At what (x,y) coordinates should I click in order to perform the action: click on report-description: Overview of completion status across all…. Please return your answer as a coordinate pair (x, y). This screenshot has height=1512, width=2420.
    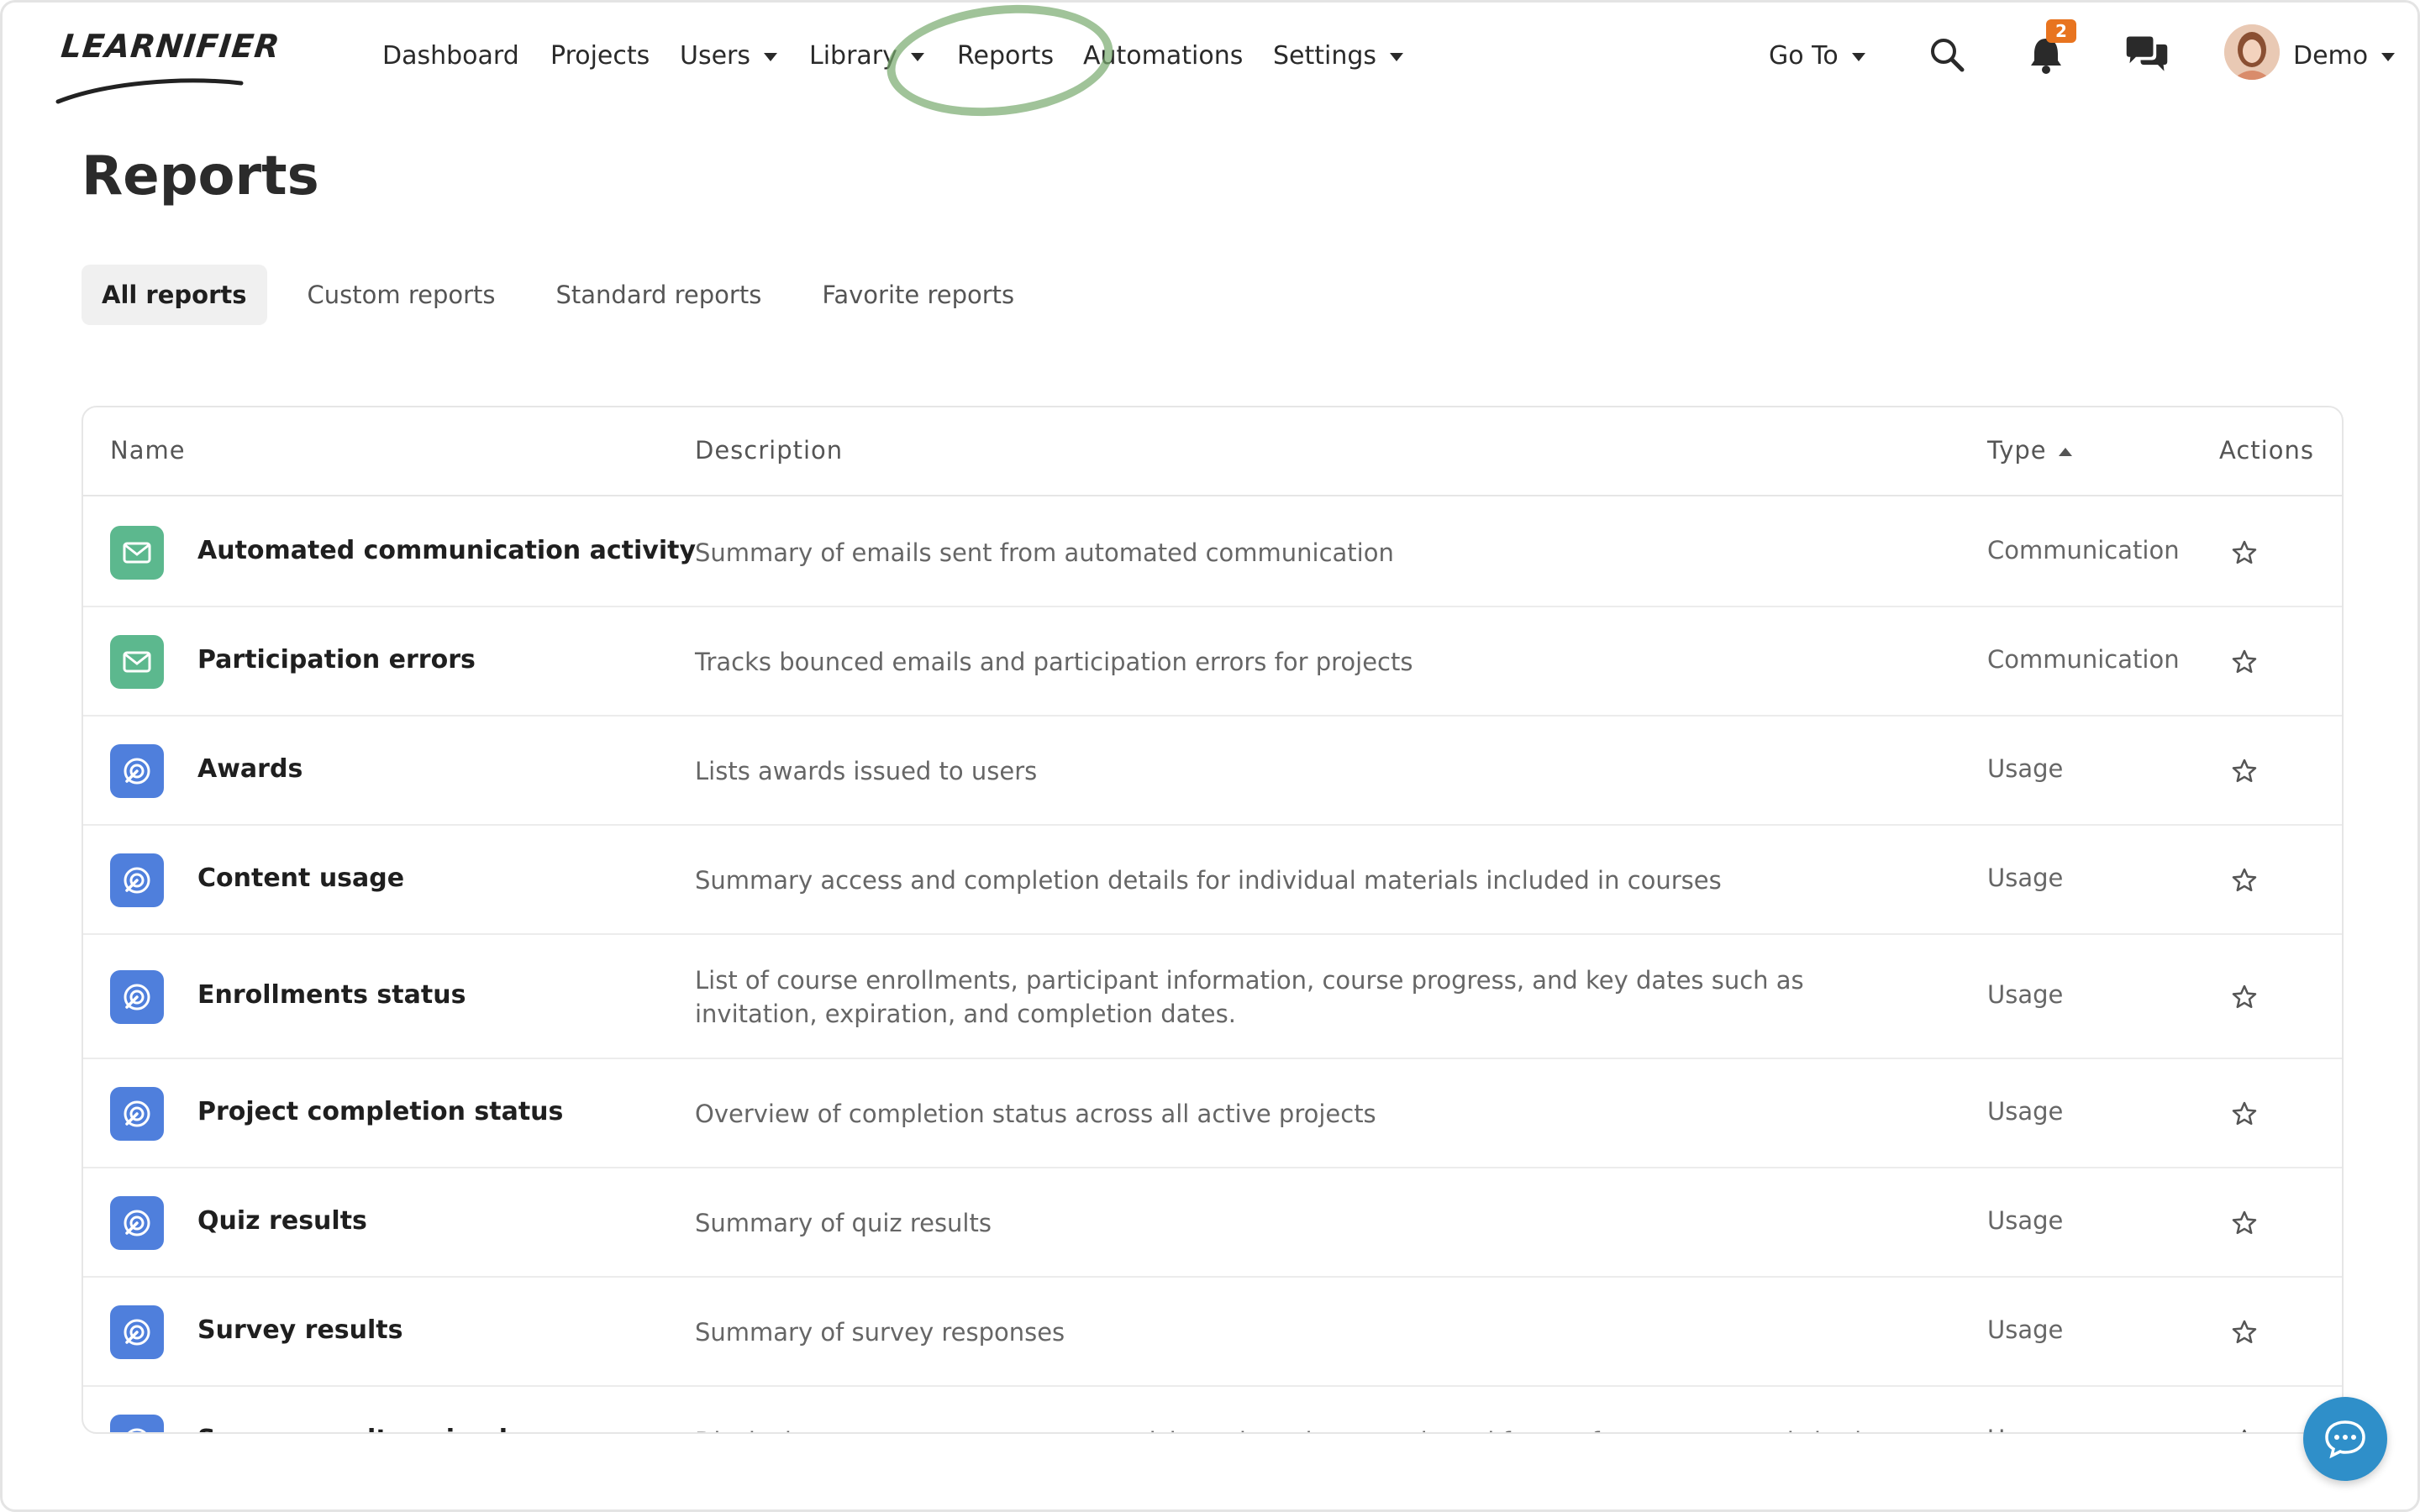
    Looking at the image, I should click on (1035, 1114).